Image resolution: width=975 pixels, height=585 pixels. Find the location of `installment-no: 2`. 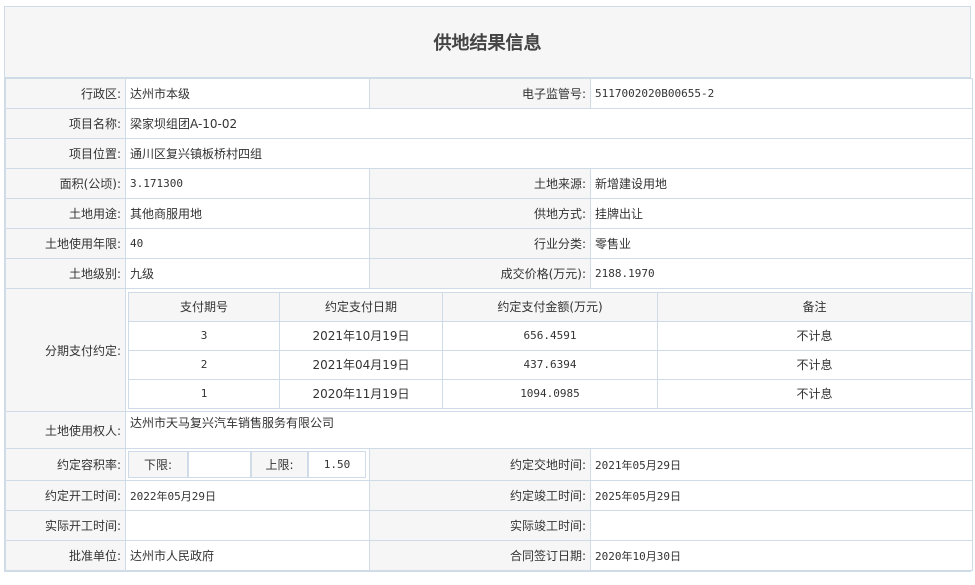

installment-no: 2 is located at coordinates (204, 364).